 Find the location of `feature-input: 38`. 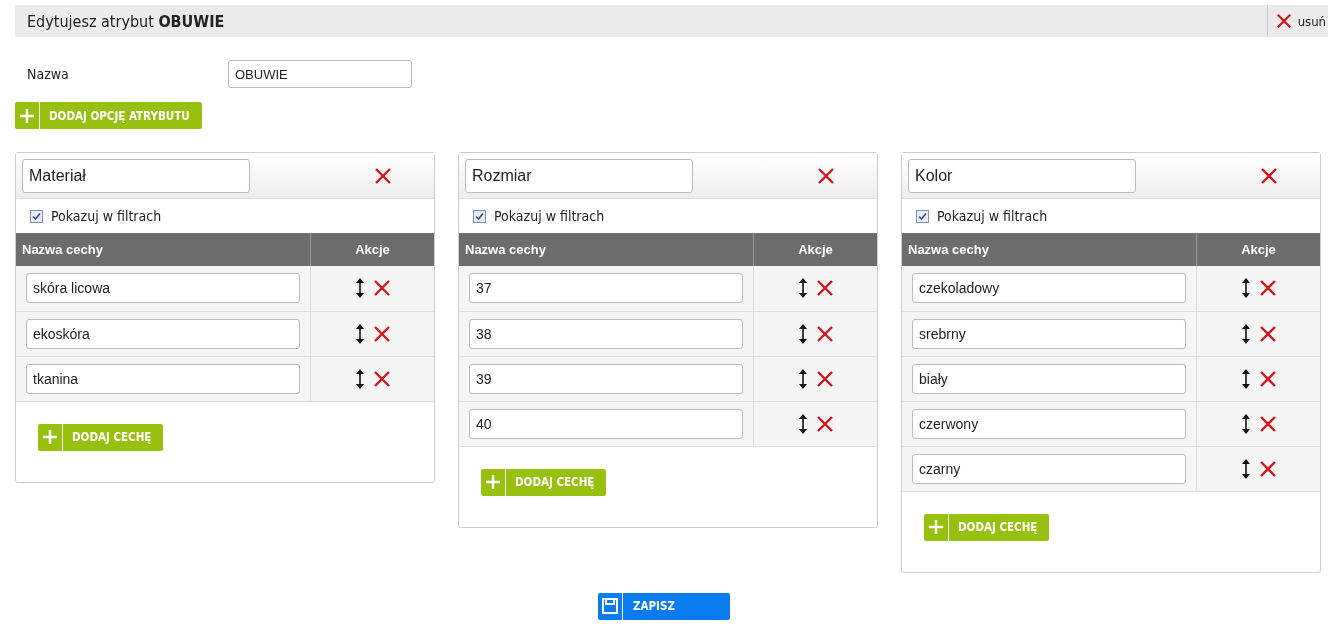

feature-input: 38 is located at coordinates (606, 333).